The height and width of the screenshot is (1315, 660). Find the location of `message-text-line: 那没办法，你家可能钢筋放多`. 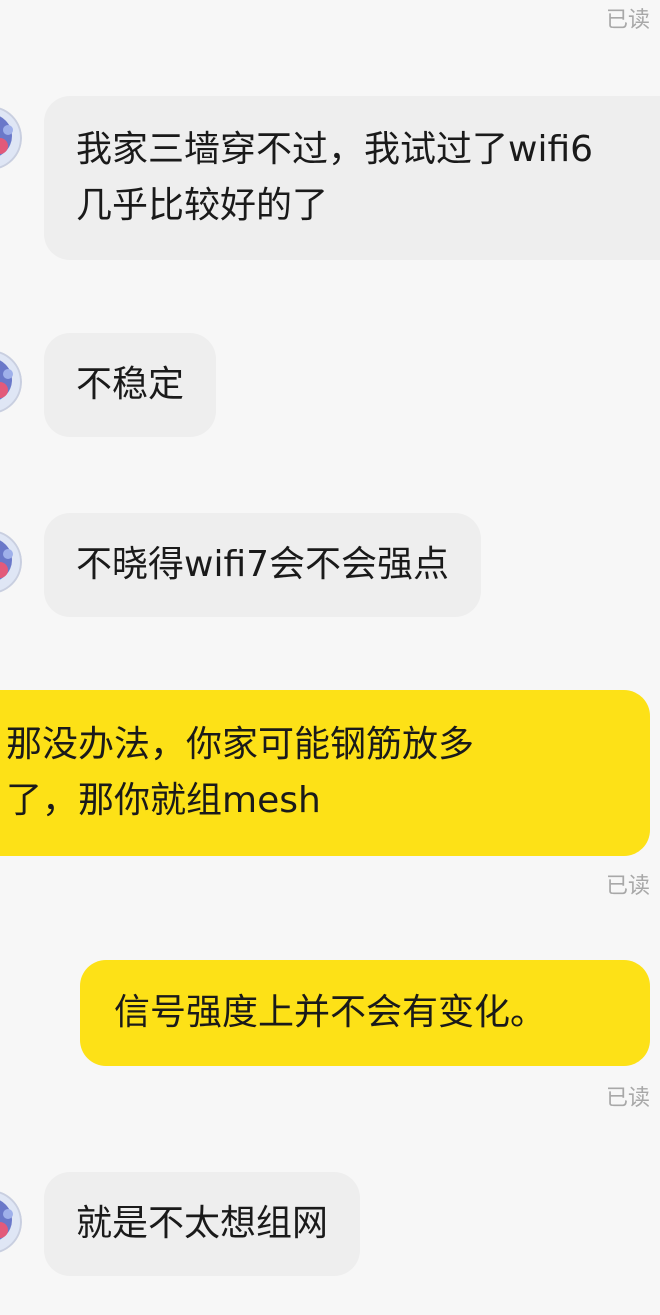

message-text-line: 那没办法，你家可能钢筋放多 is located at coordinates (240, 744).